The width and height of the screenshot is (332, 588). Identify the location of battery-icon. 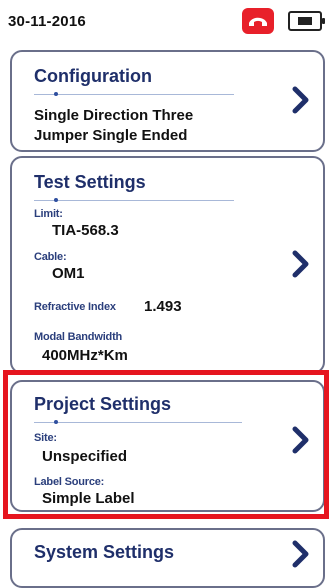
(306, 21).